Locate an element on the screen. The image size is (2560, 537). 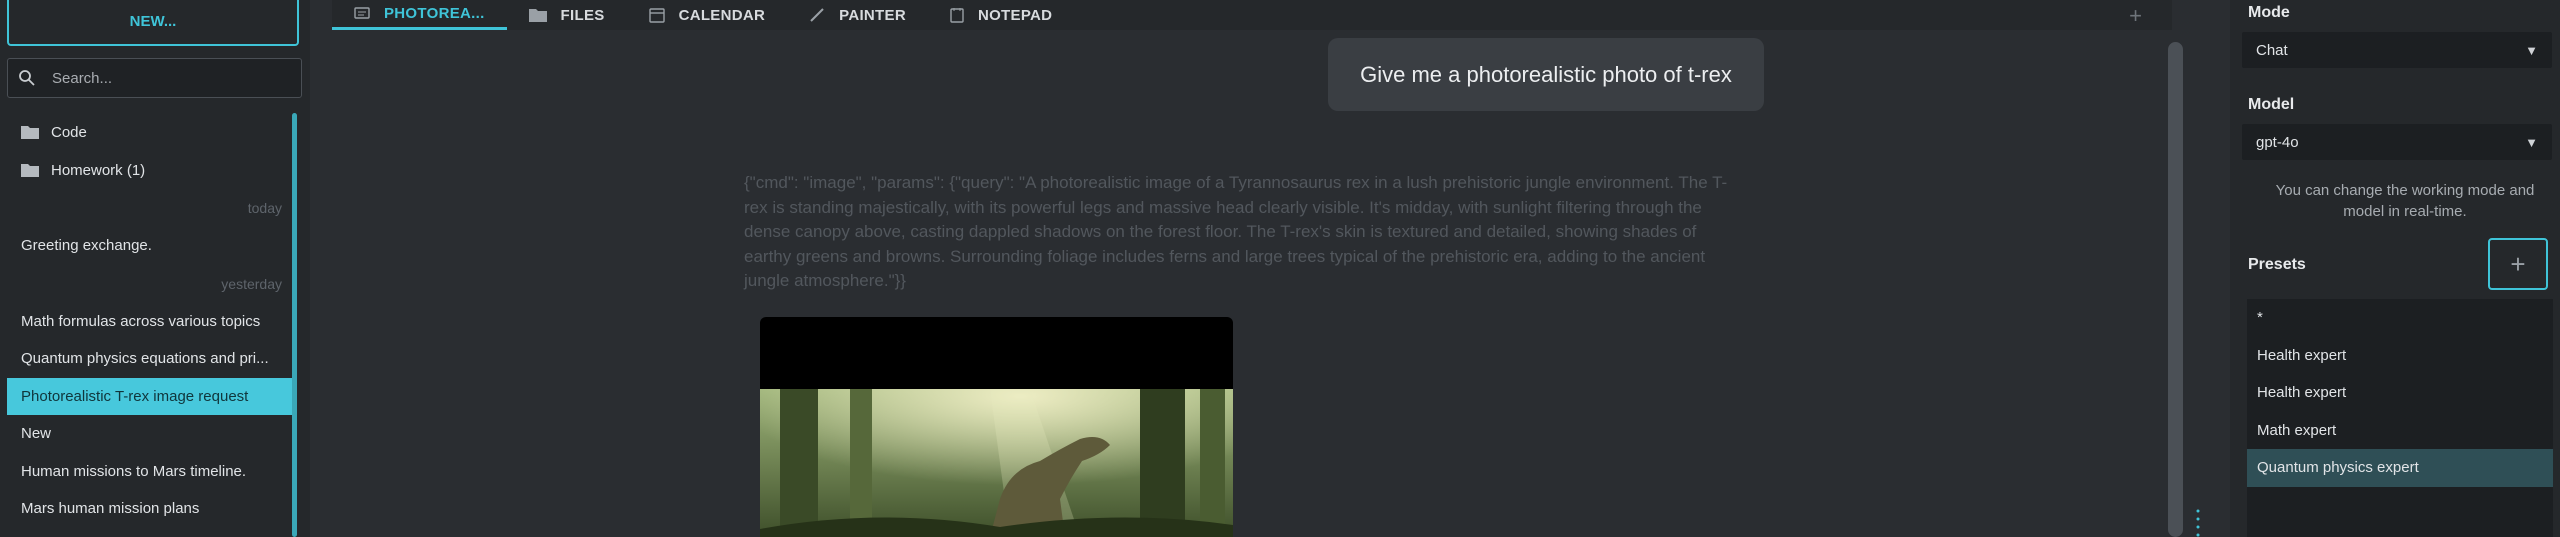
mode-value: Chat is located at coordinates (2272, 50).